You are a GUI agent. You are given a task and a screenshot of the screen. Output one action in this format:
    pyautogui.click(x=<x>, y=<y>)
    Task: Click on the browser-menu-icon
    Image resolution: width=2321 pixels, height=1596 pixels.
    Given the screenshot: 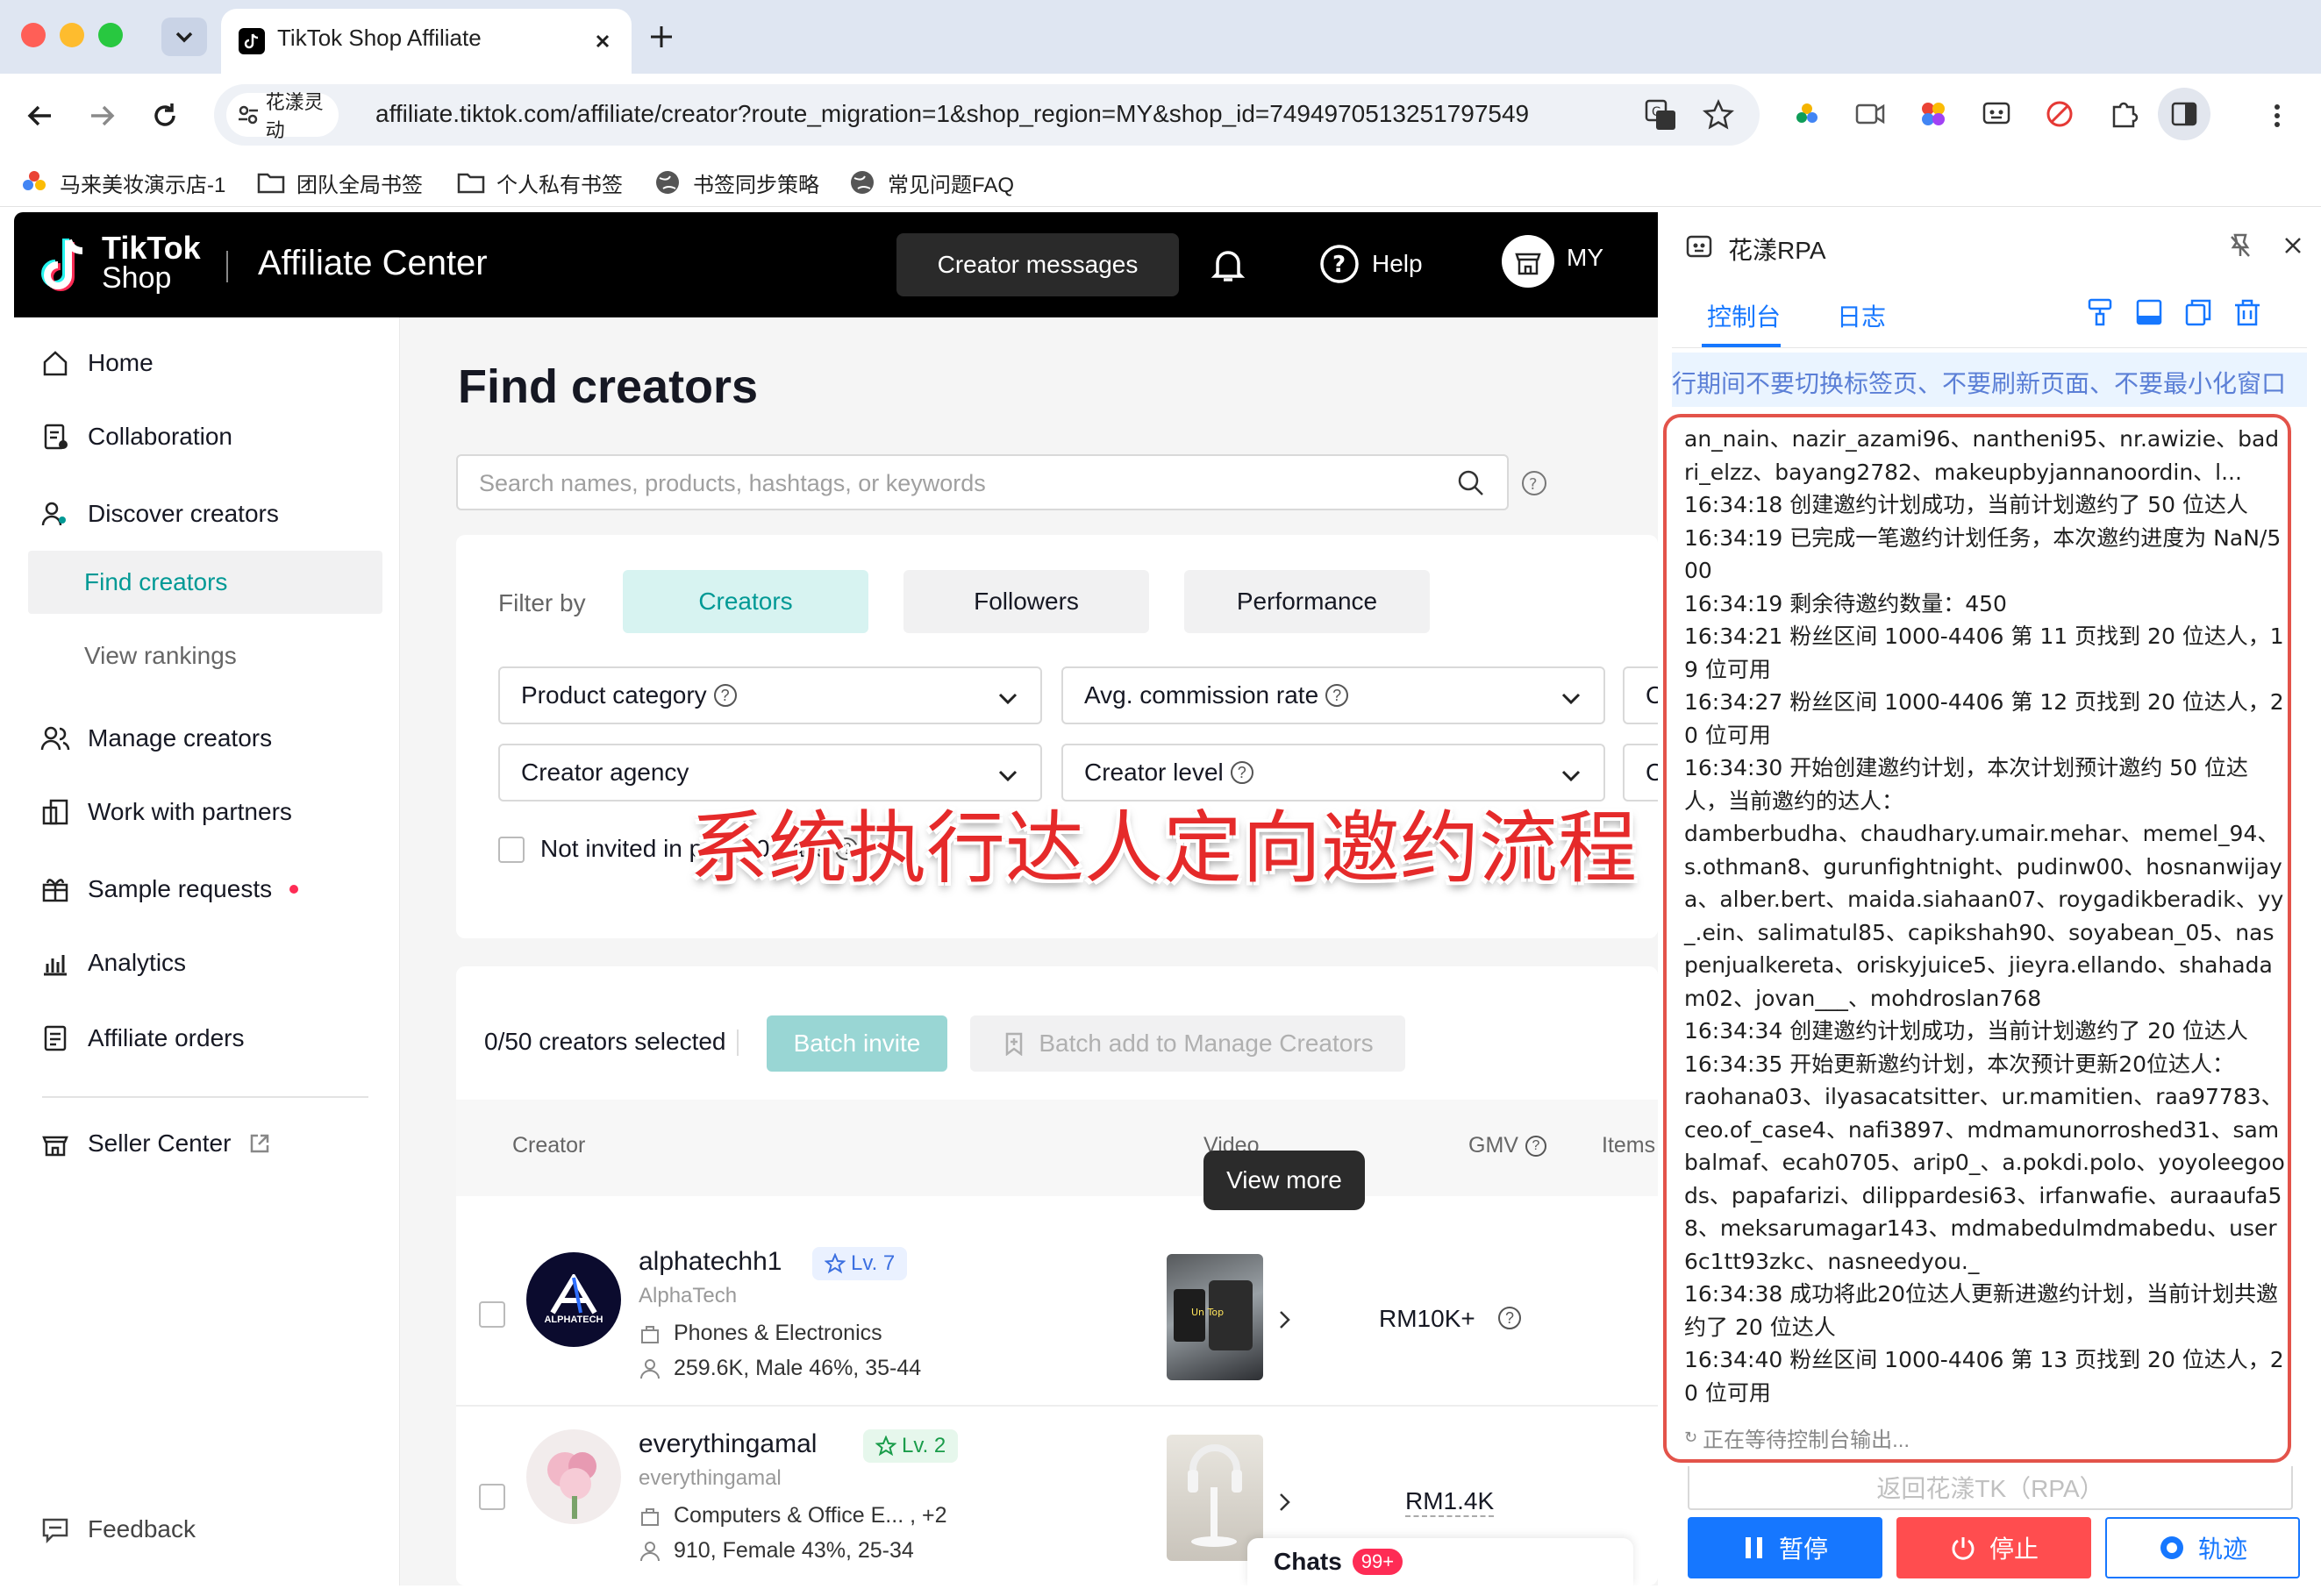 What is the action you would take?
    pyautogui.click(x=2277, y=118)
    